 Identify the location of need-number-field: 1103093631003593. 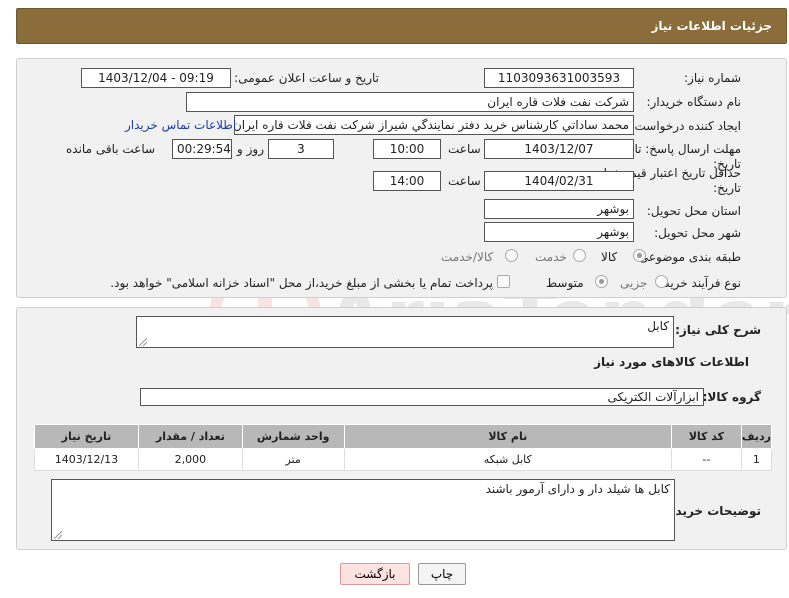
(559, 78).